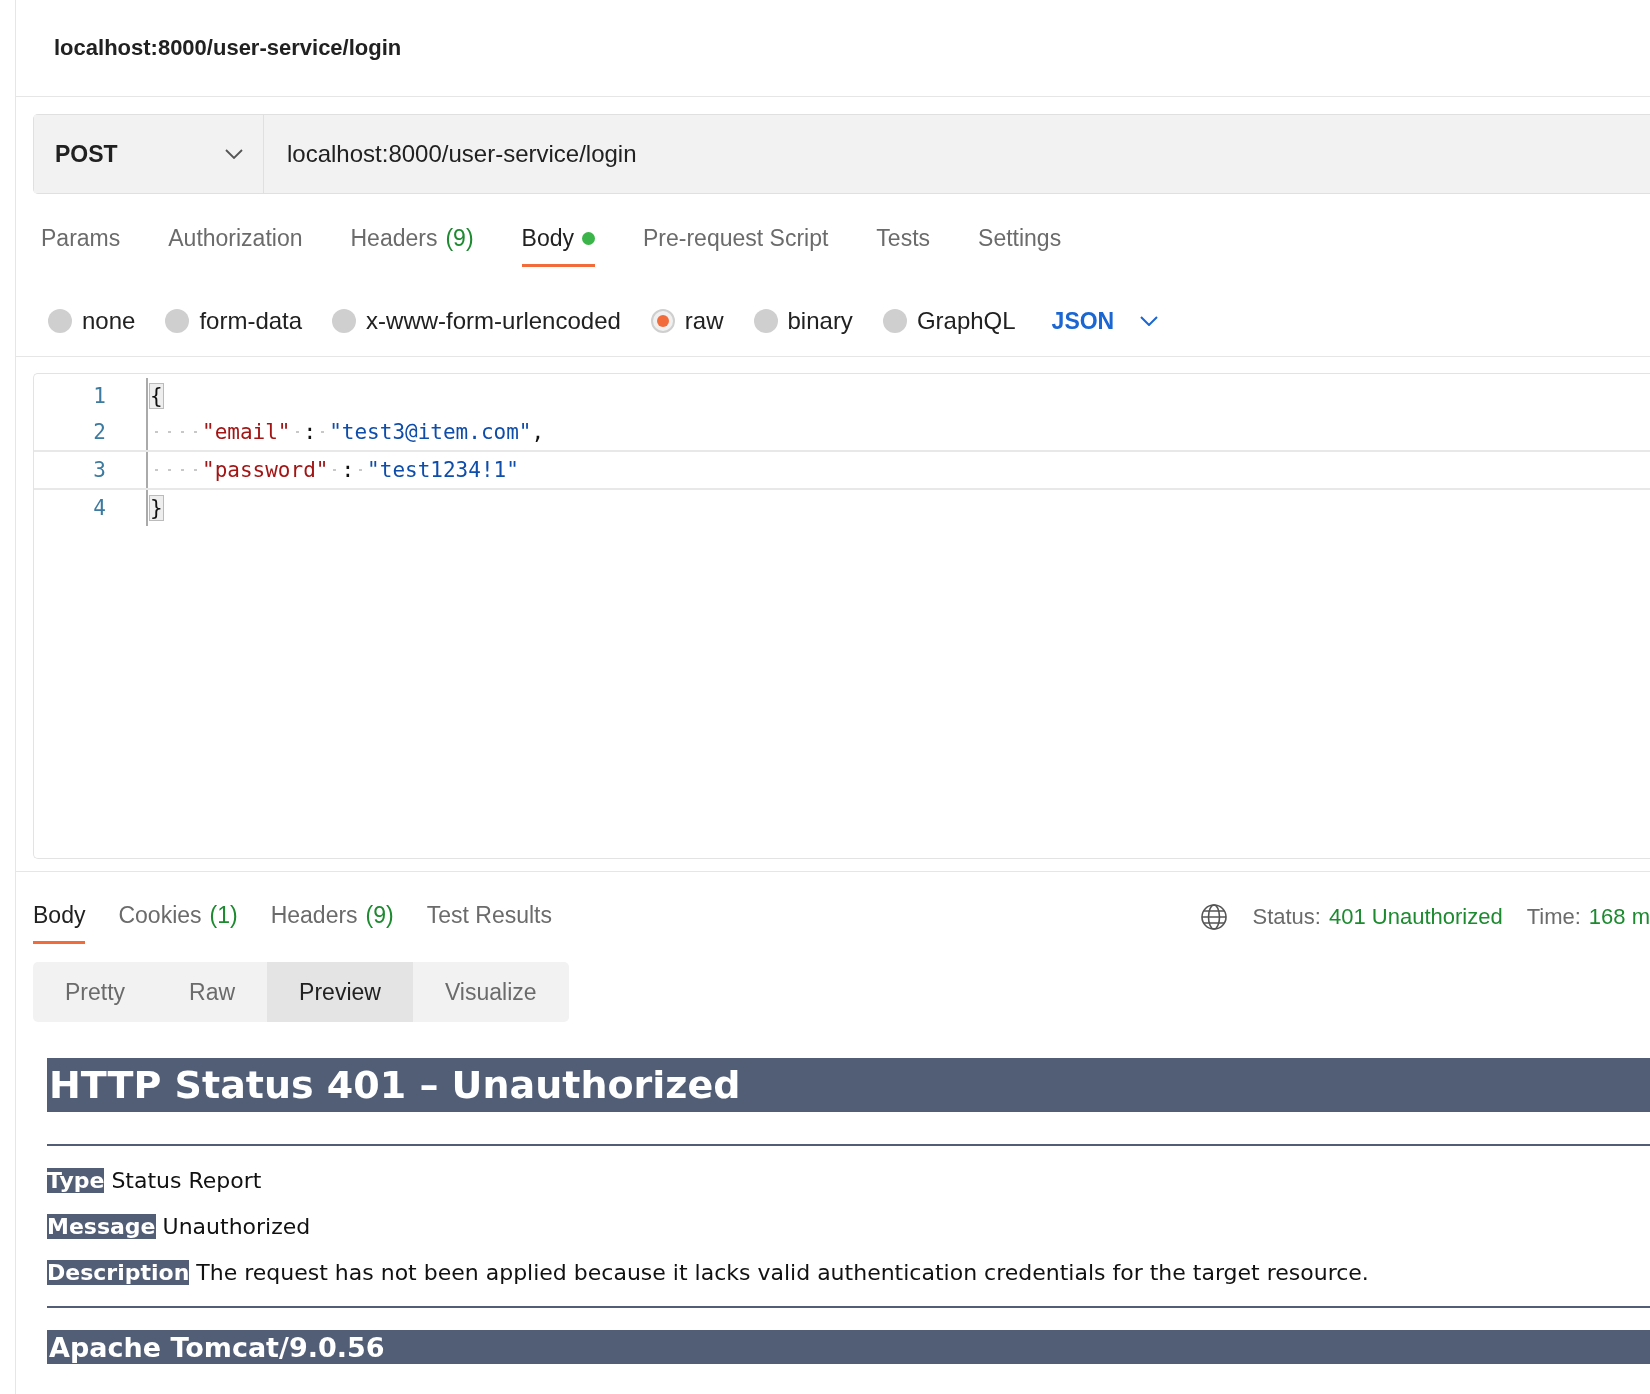  I want to click on request-tab: Headers (9), so click(412, 240).